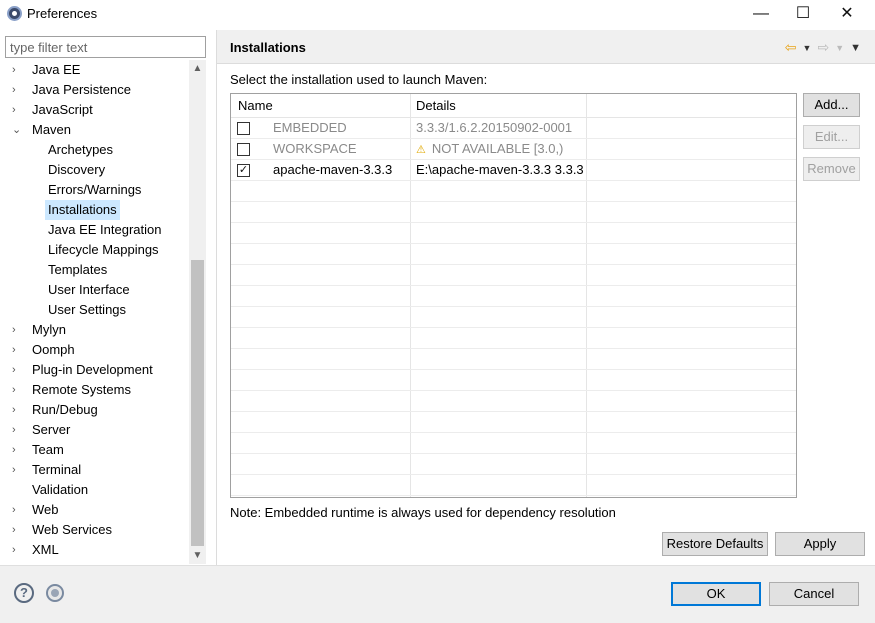  Describe the element at coordinates (847, 14) in the screenshot. I see `close-button: ✕` at that location.